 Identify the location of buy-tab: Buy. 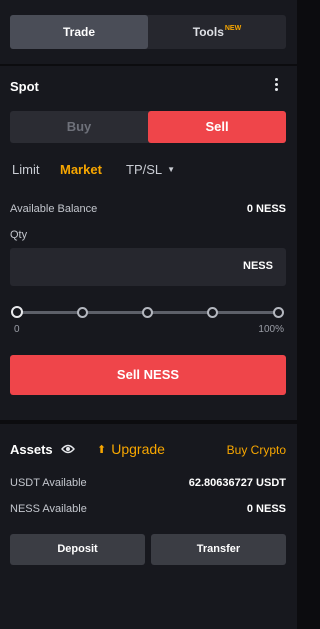
(79, 127).